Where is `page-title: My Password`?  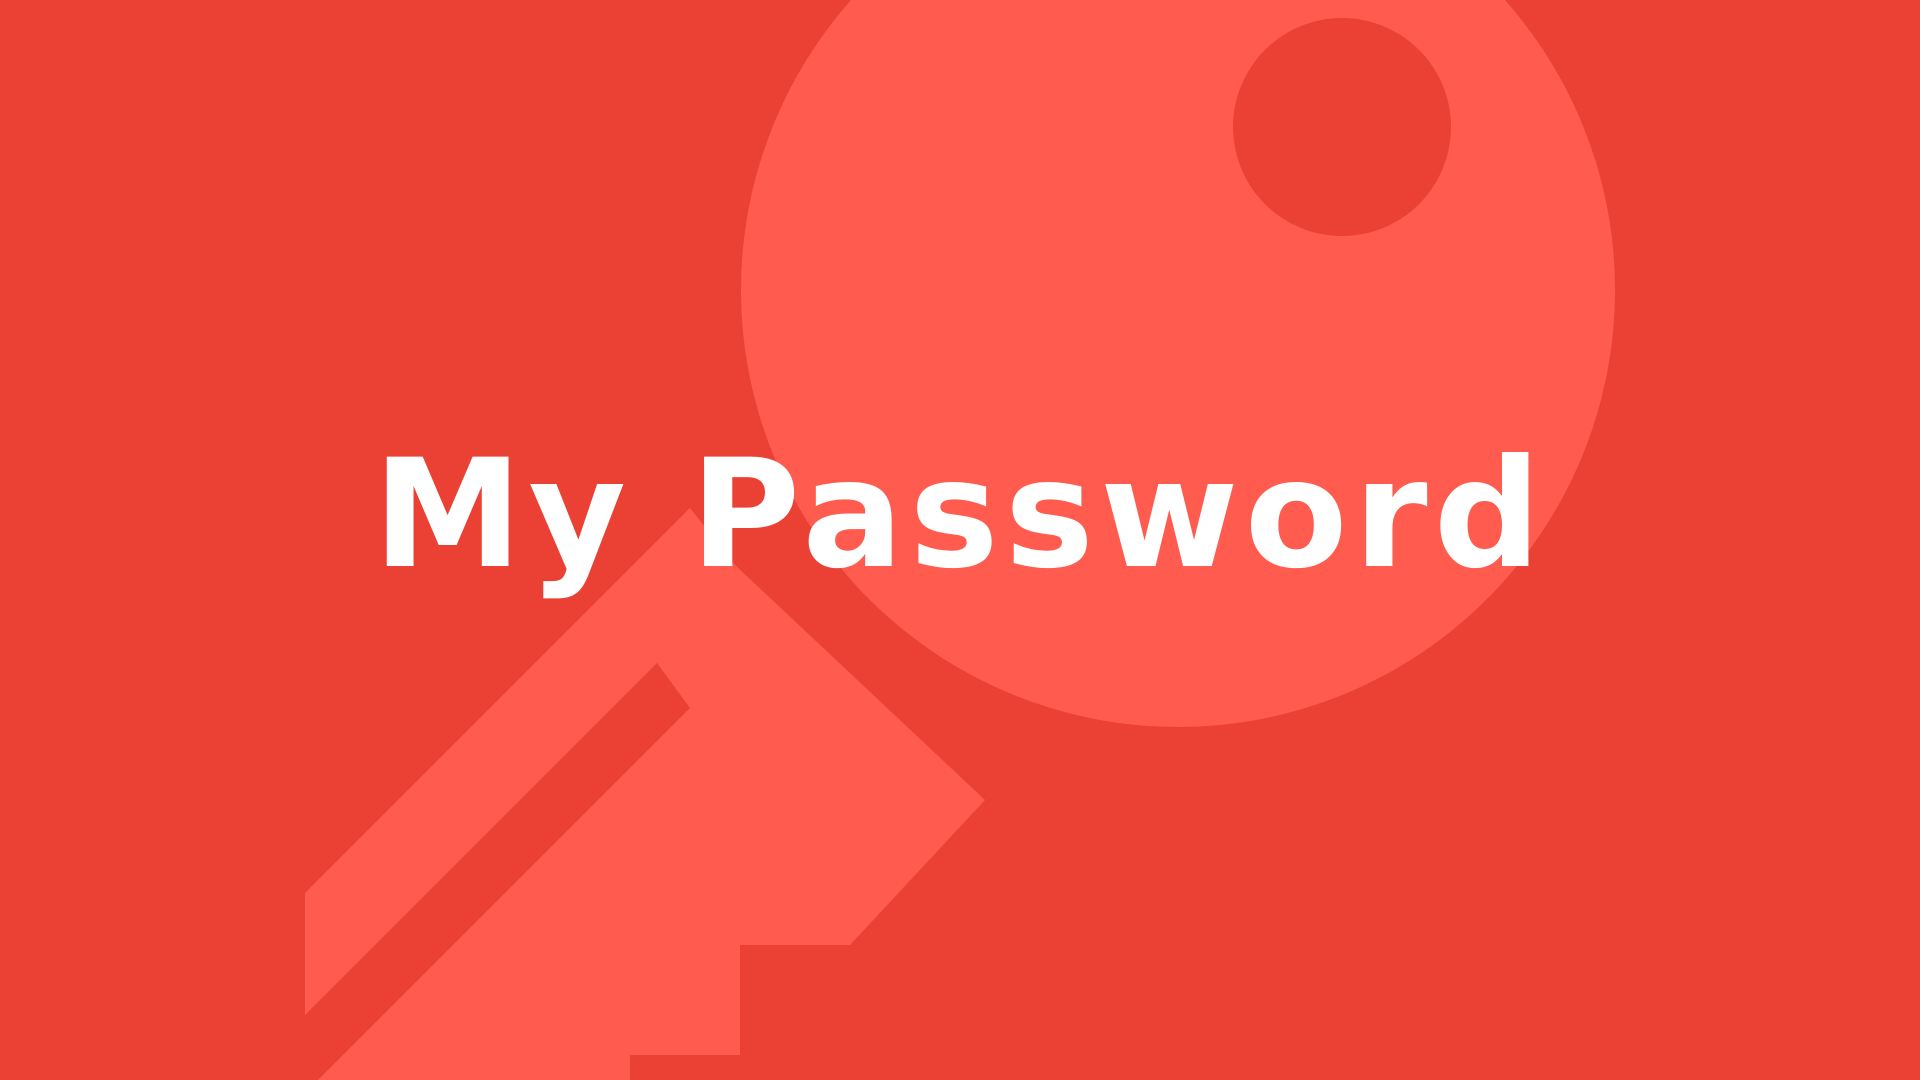 page-title: My Password is located at coordinates (960, 515).